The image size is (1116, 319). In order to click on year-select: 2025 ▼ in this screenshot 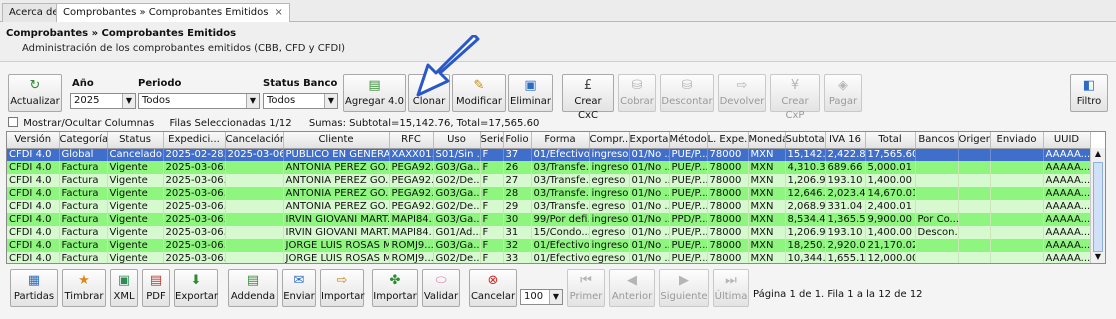, I will do `click(103, 101)`.